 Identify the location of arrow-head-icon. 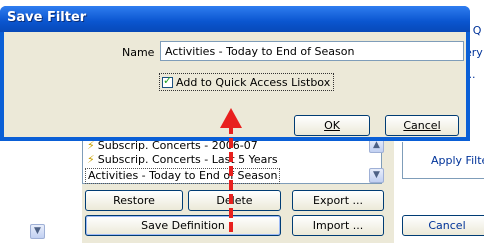
(231, 118).